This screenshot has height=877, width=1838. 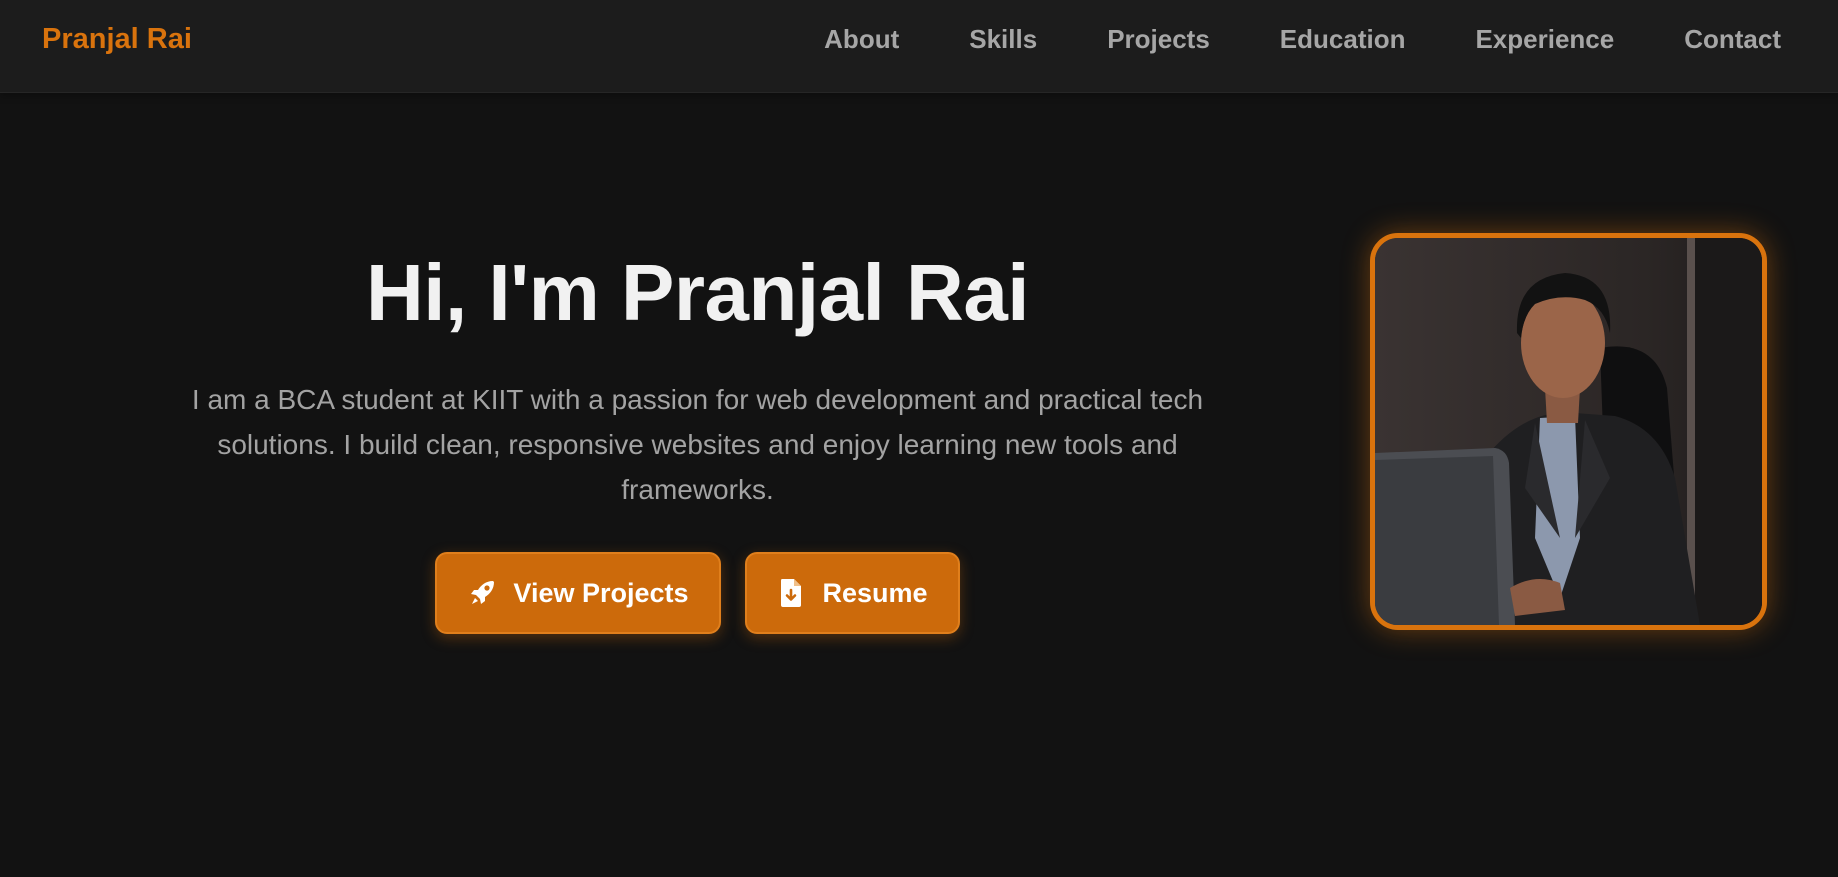 I want to click on resume-button: Resume, so click(x=852, y=593).